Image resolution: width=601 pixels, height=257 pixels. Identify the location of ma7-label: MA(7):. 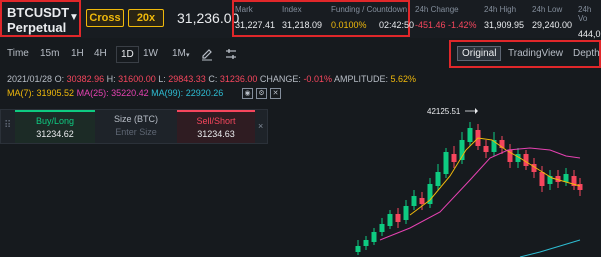
(20, 93).